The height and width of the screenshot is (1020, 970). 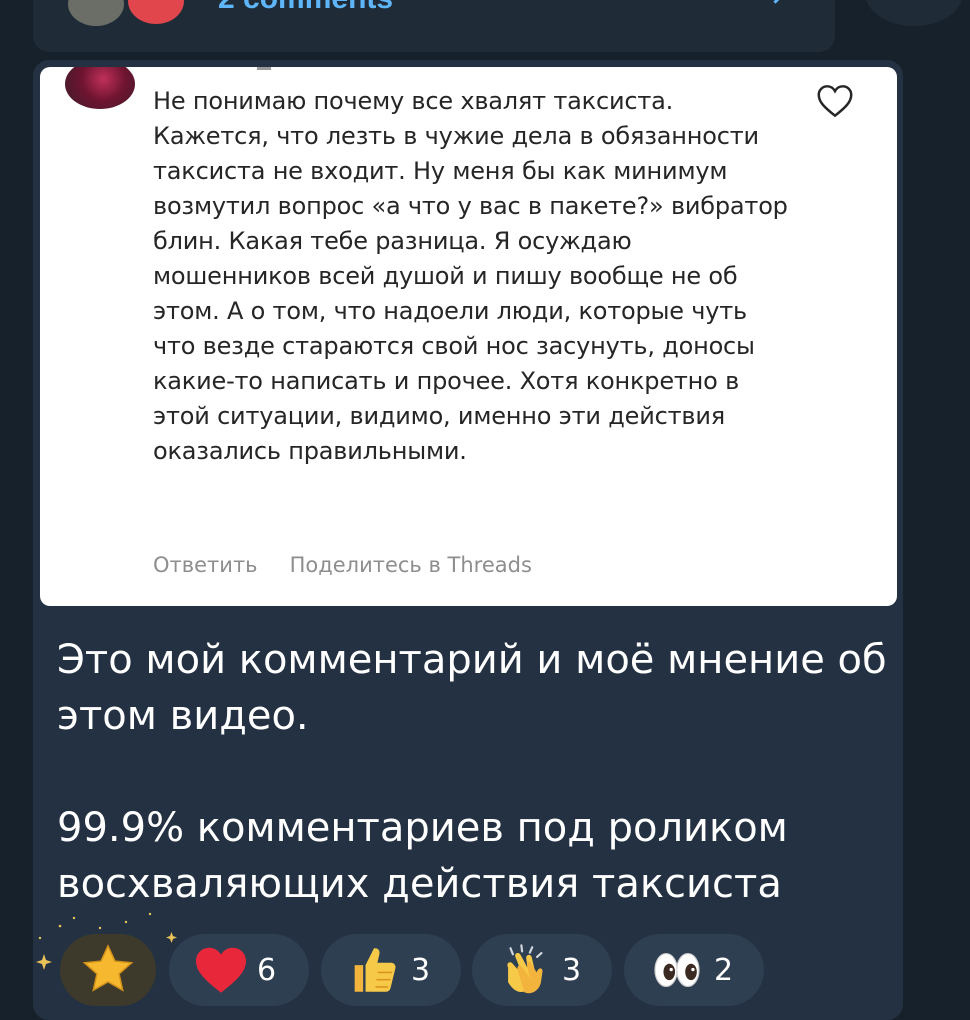 I want to click on comment-actions: Ответить Поделитесь в Threads, so click(x=358, y=565).